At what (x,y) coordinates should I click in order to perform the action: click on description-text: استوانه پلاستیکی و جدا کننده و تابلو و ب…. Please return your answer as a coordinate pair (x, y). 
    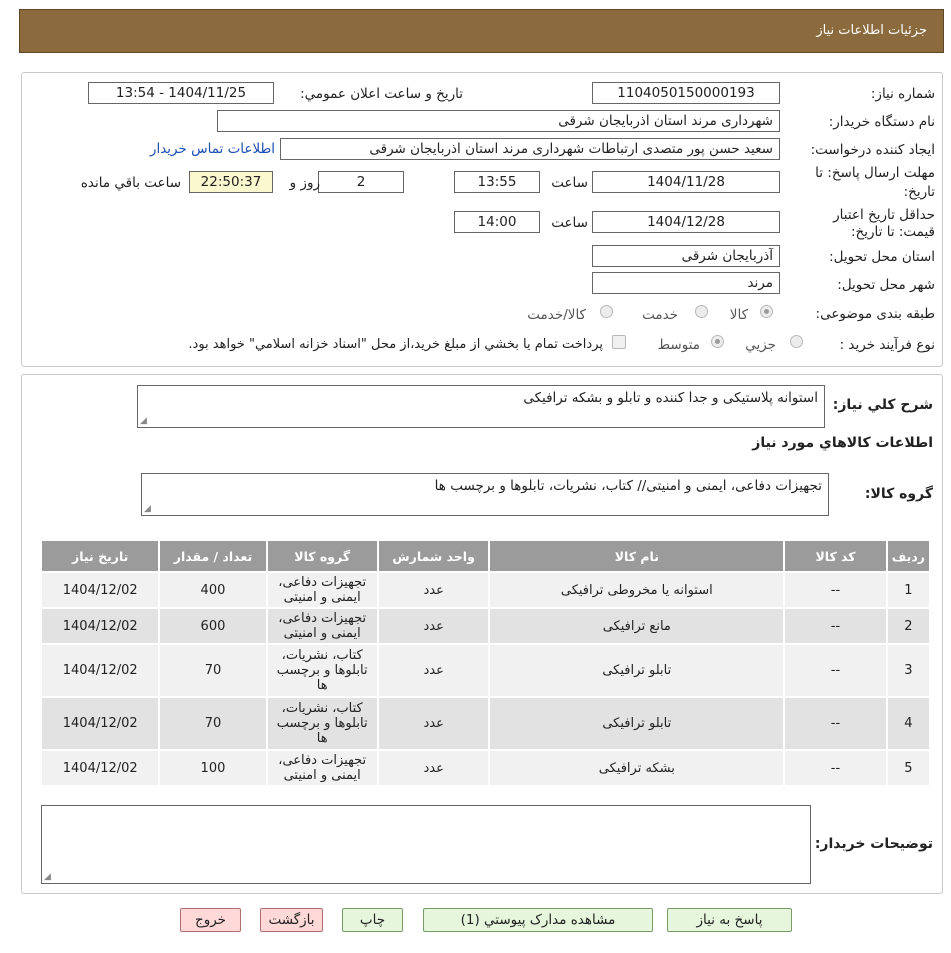
    Looking at the image, I should click on (670, 398).